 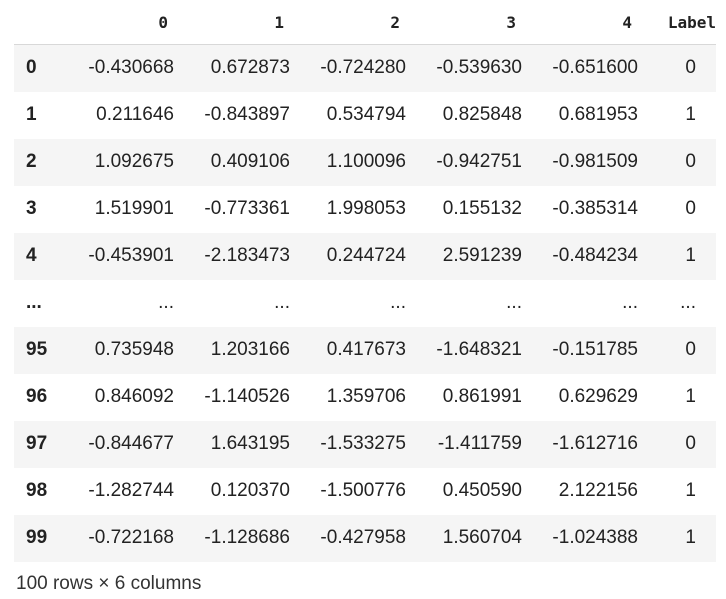 What do you see at coordinates (247, 537) in the screenshot?
I see `value-cell: -1.128686` at bounding box center [247, 537].